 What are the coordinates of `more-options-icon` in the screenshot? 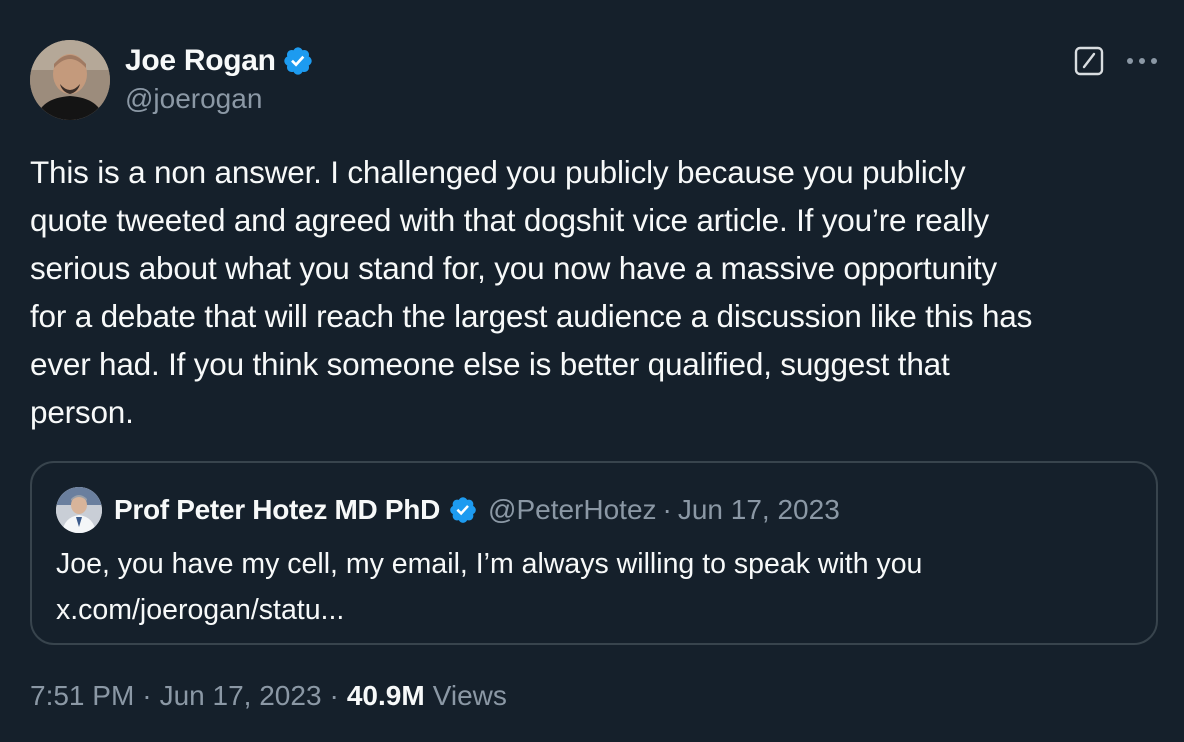 It's located at (1142, 61).